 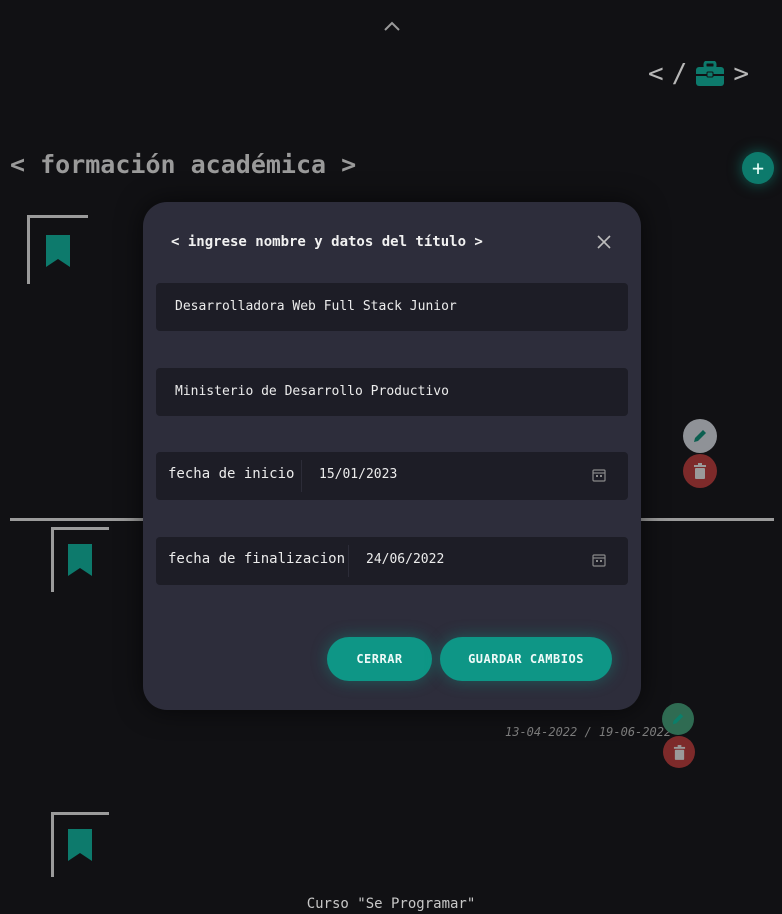 I want to click on institution-input: Ministerio de Desarrollo Productivo, so click(x=392, y=392).